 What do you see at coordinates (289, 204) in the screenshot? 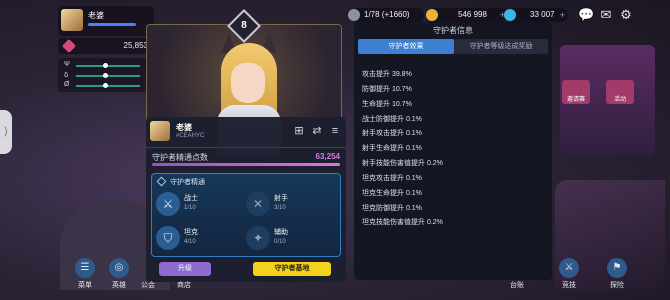
I see `class-archer: ✕ 射手 3/10` at bounding box center [289, 204].